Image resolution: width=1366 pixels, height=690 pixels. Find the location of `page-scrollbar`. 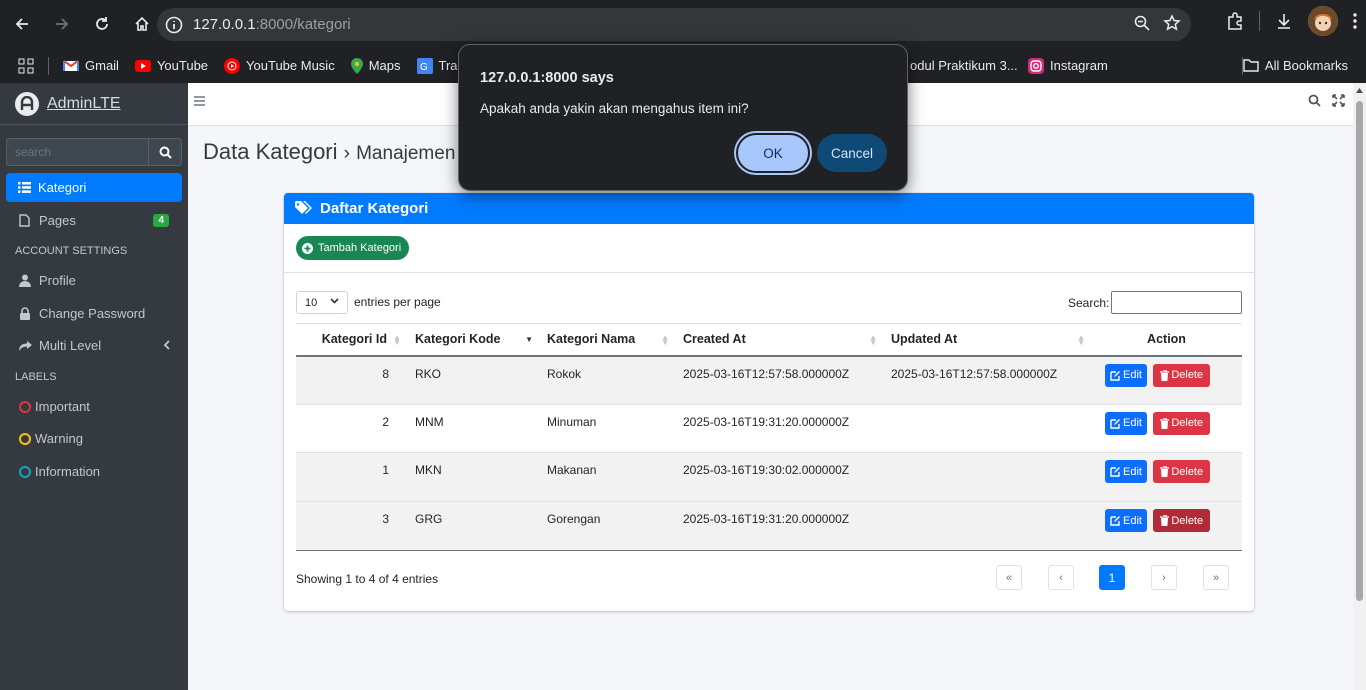

page-scrollbar is located at coordinates (1359, 386).